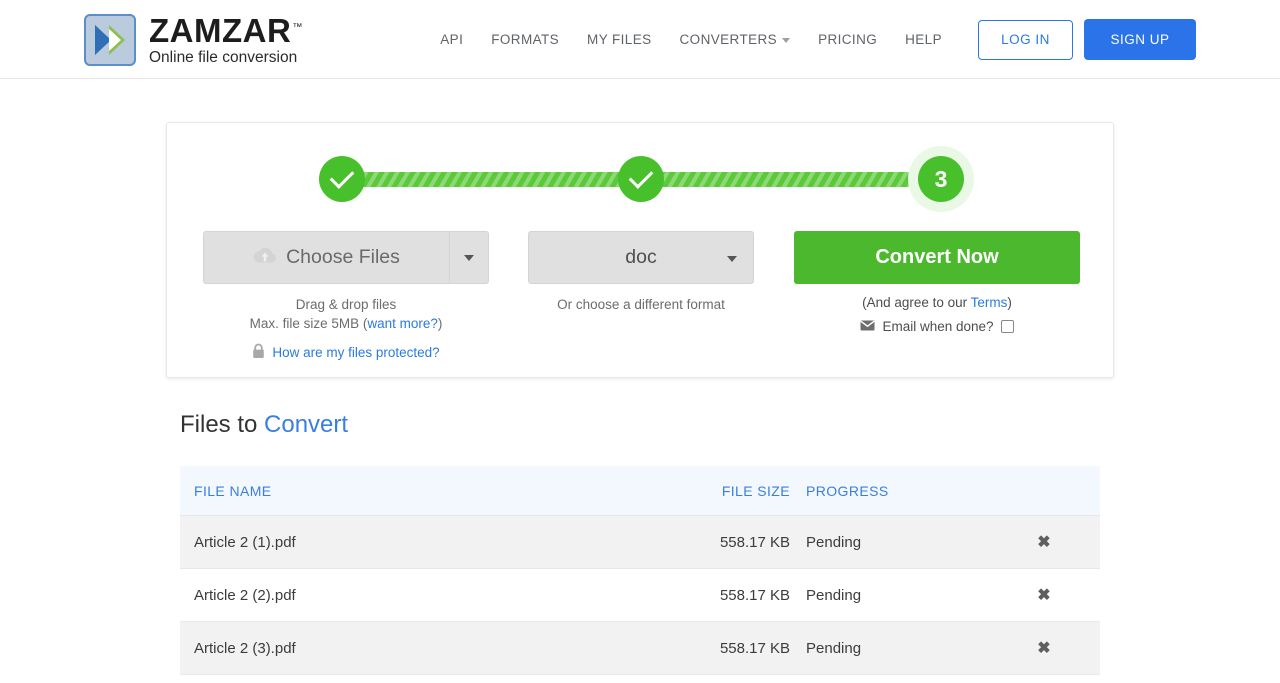  I want to click on cell-file-name: Article 2 (3).pdf, so click(245, 648).